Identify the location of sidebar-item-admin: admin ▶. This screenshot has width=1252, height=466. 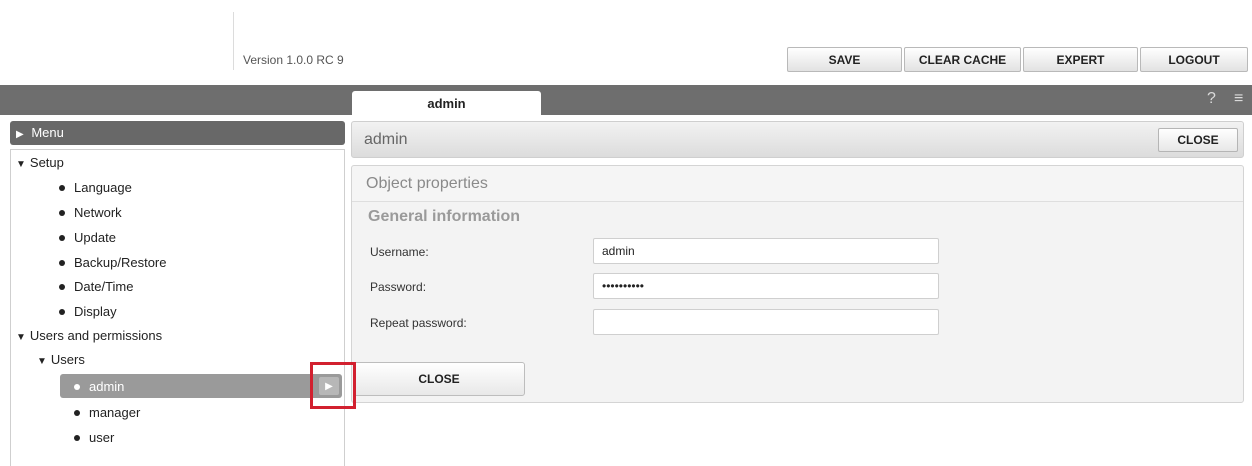
(201, 386).